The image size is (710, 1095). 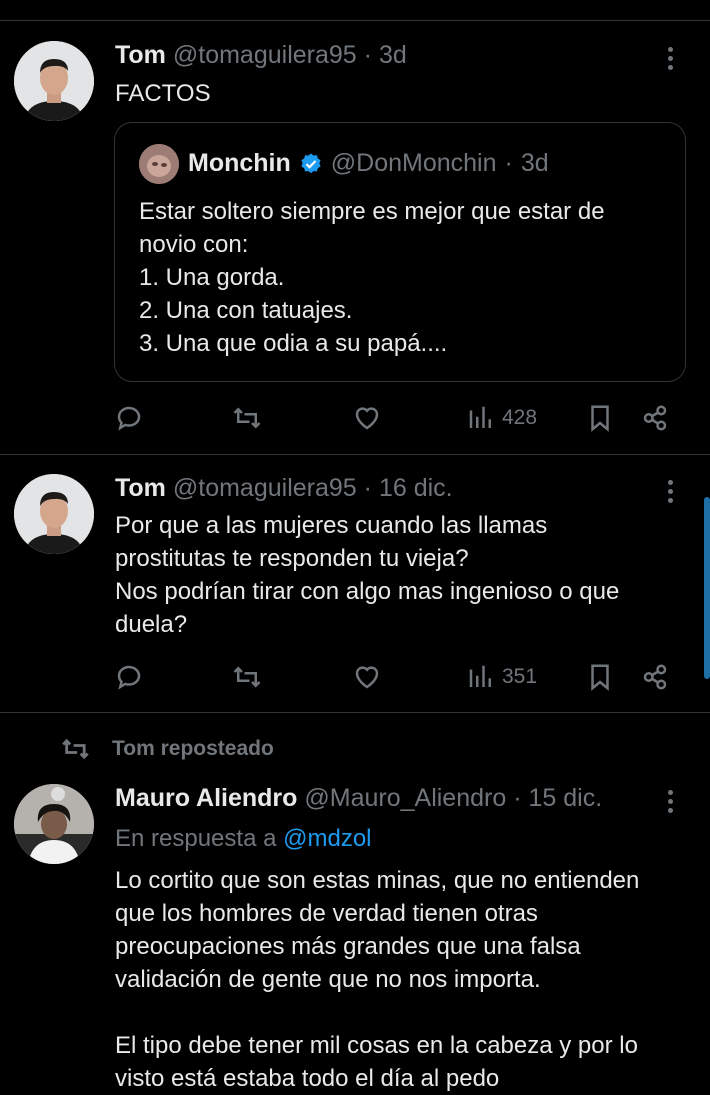 What do you see at coordinates (394, 418) in the screenshot?
I see `action-bar: 428` at bounding box center [394, 418].